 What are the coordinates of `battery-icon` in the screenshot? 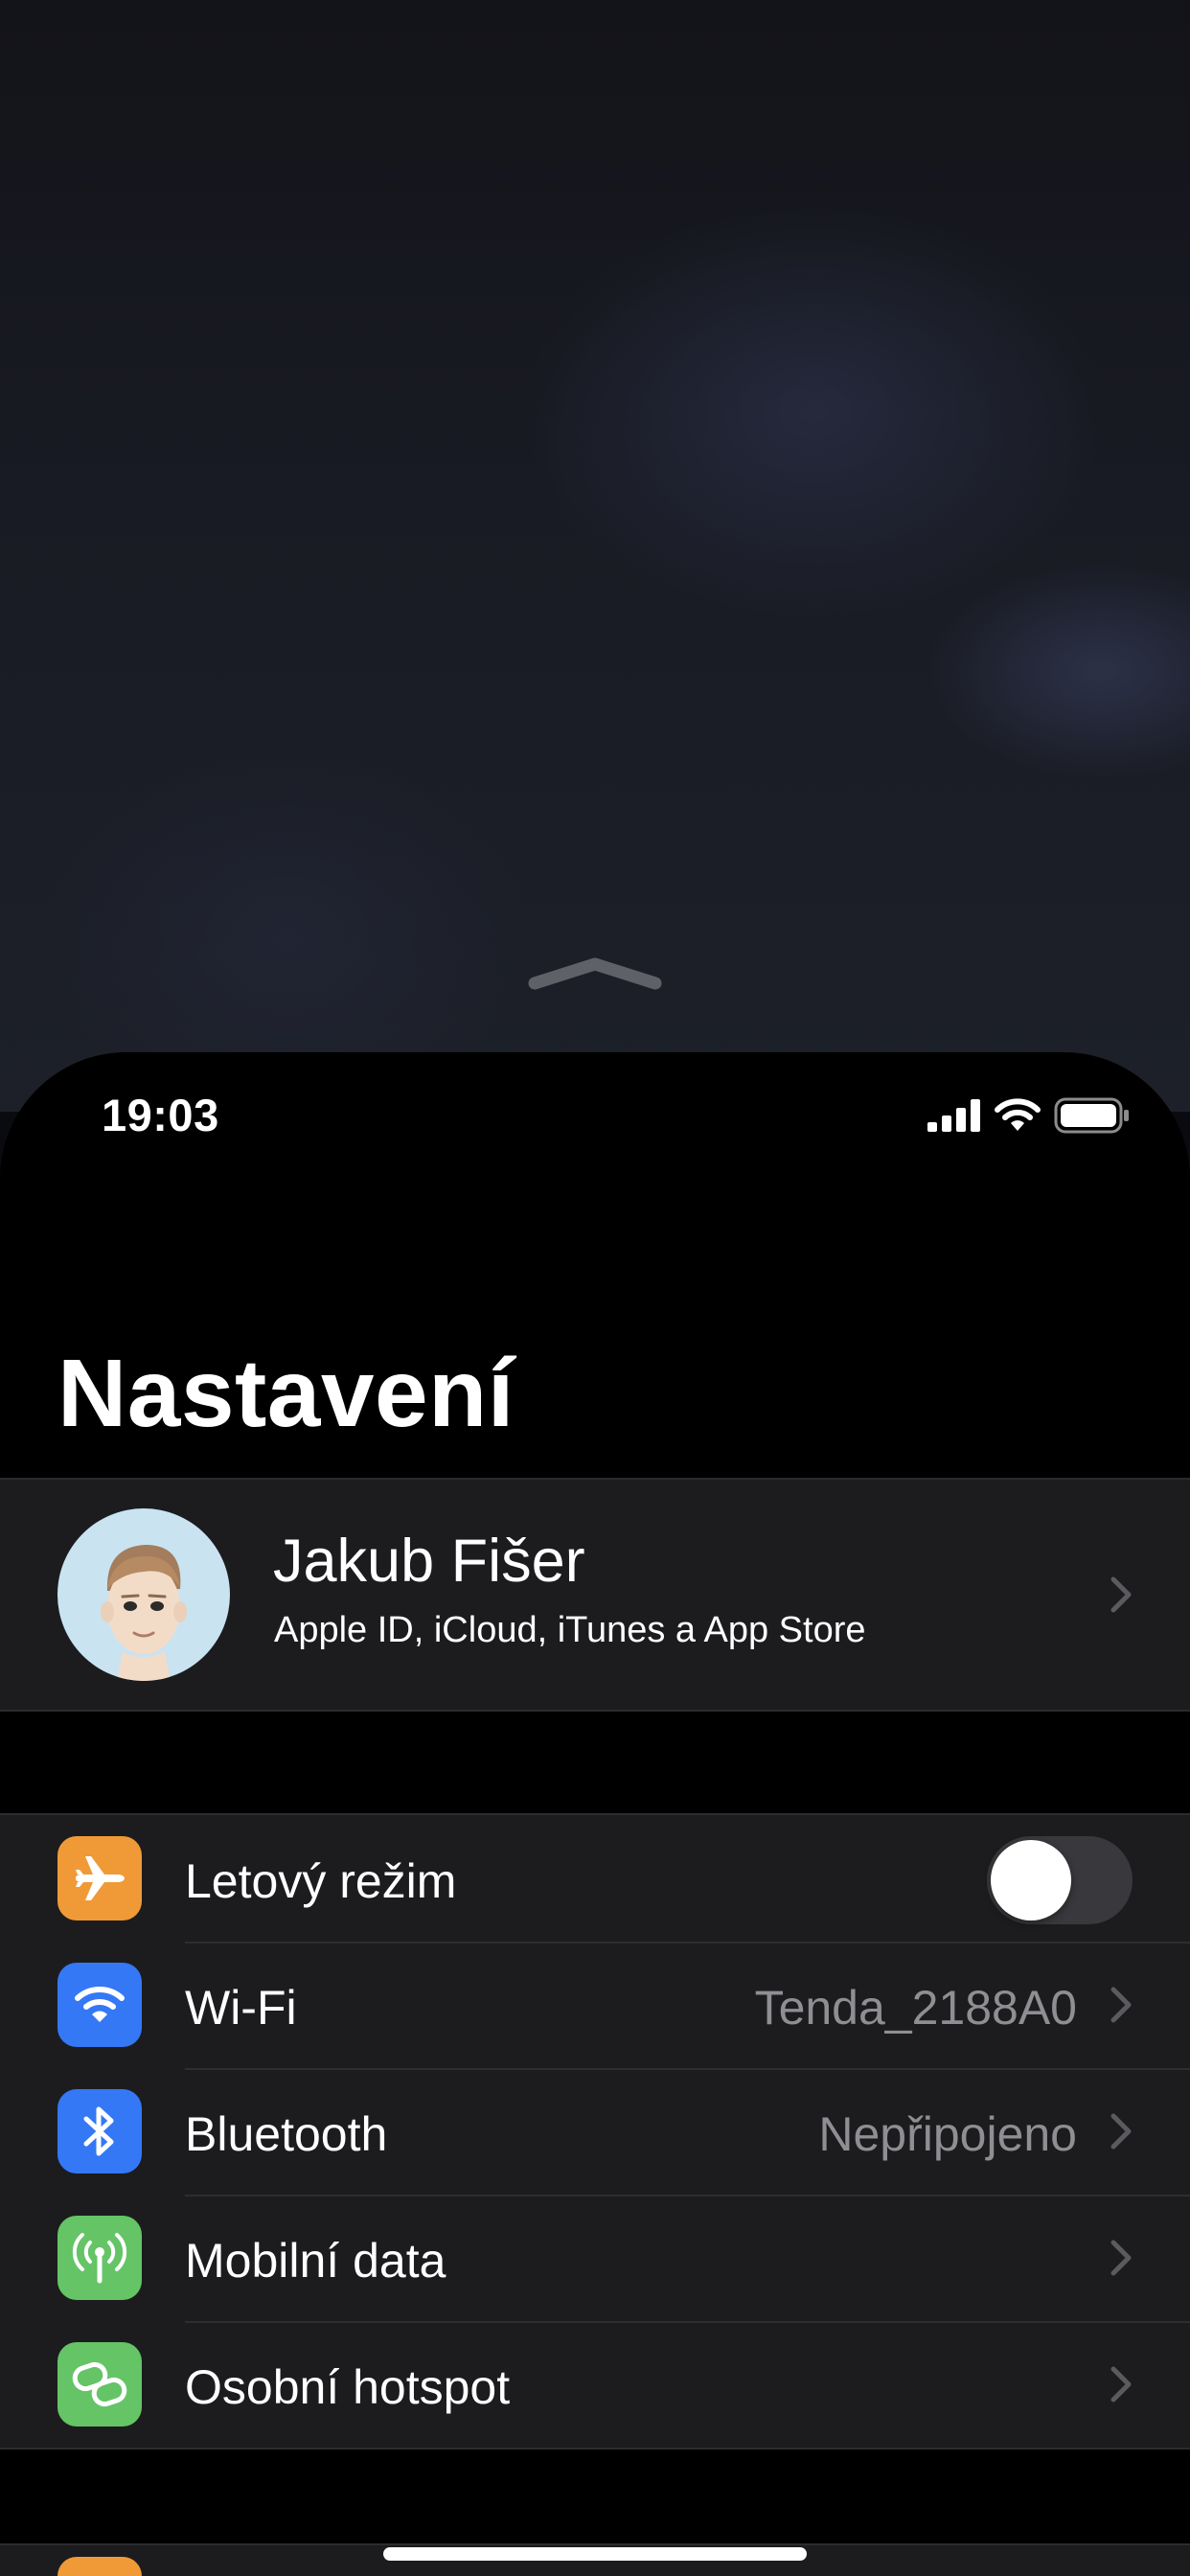 It's located at (1092, 1115).